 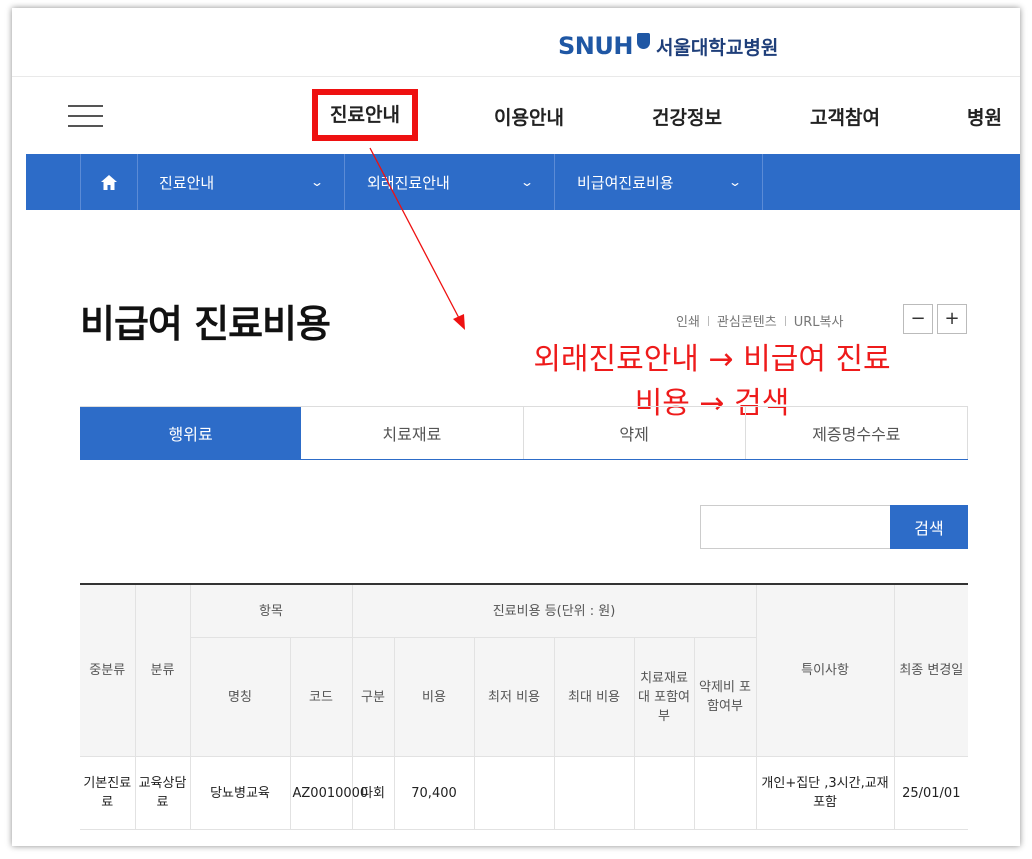 What do you see at coordinates (825, 670) in the screenshot?
I see `col-notes: 특이사항` at bounding box center [825, 670].